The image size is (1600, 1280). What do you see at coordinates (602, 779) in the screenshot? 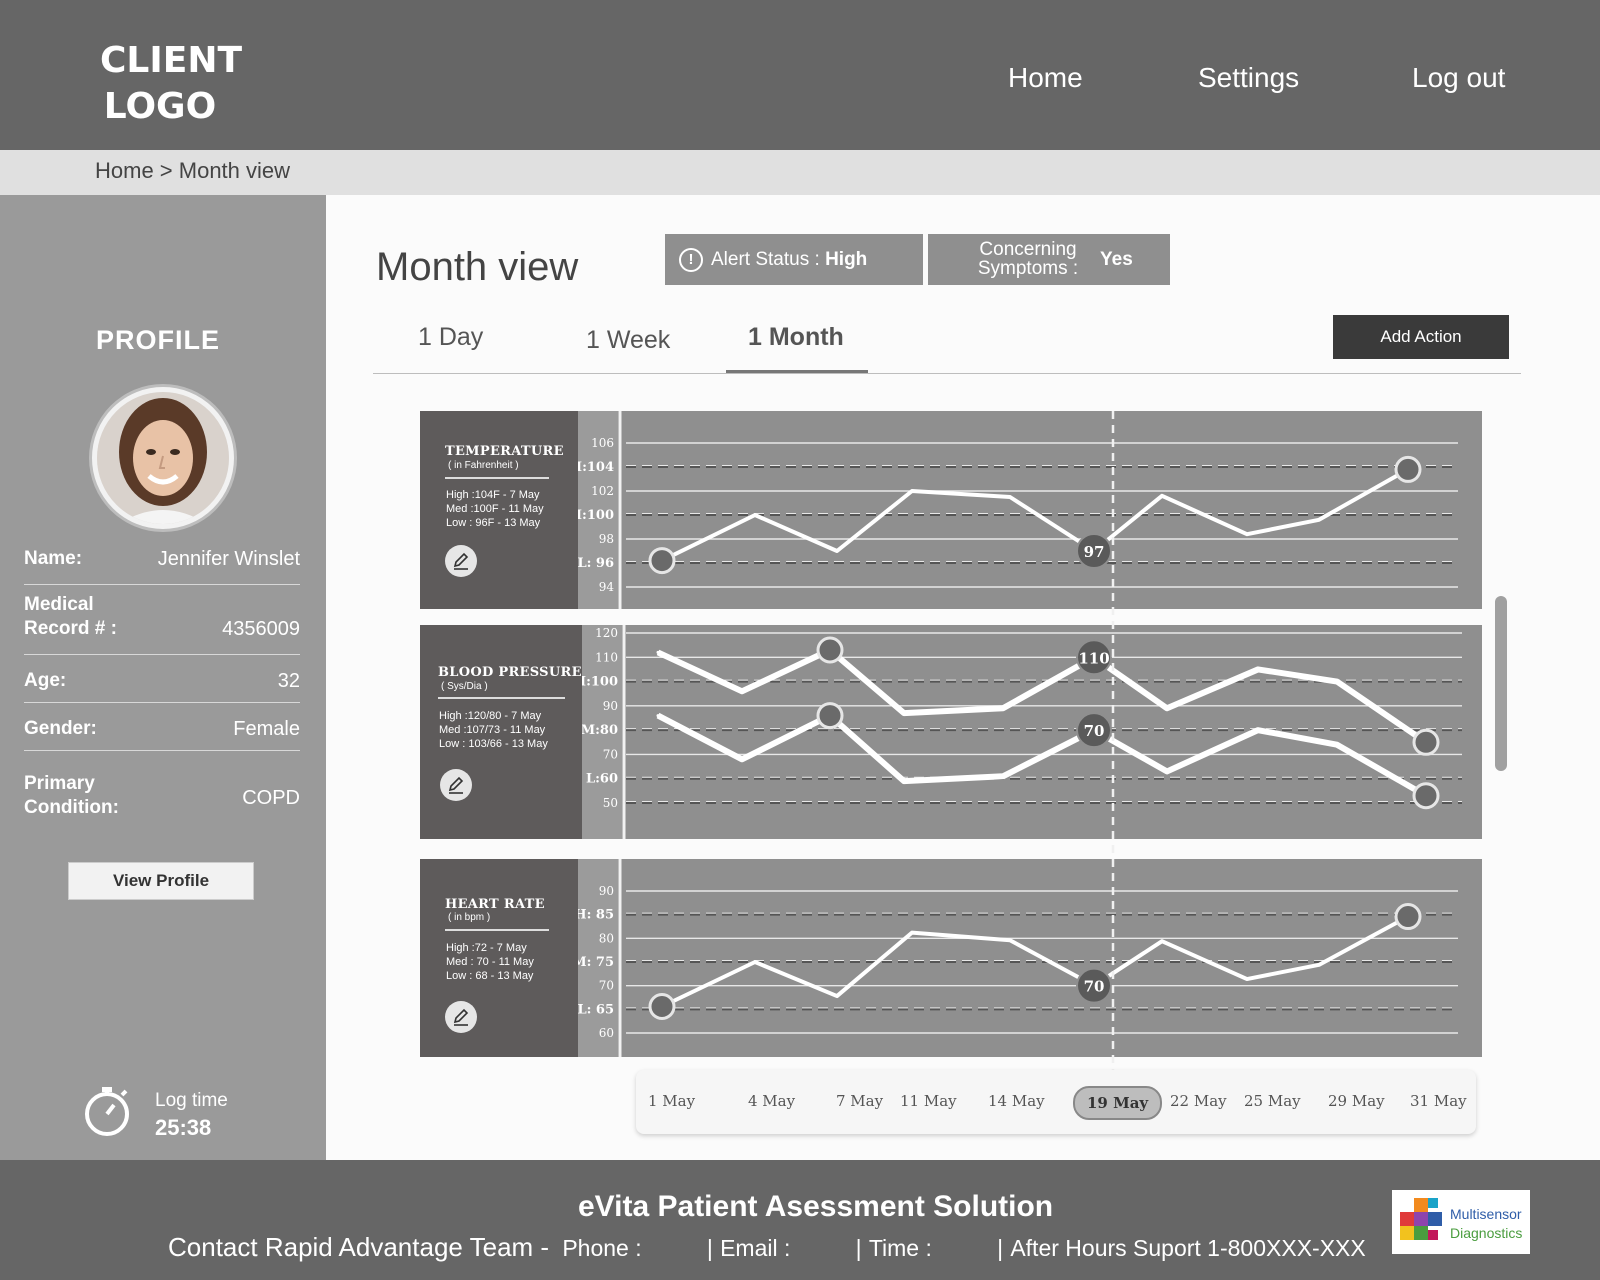
I see `y-tick-label: L:60` at bounding box center [602, 779].